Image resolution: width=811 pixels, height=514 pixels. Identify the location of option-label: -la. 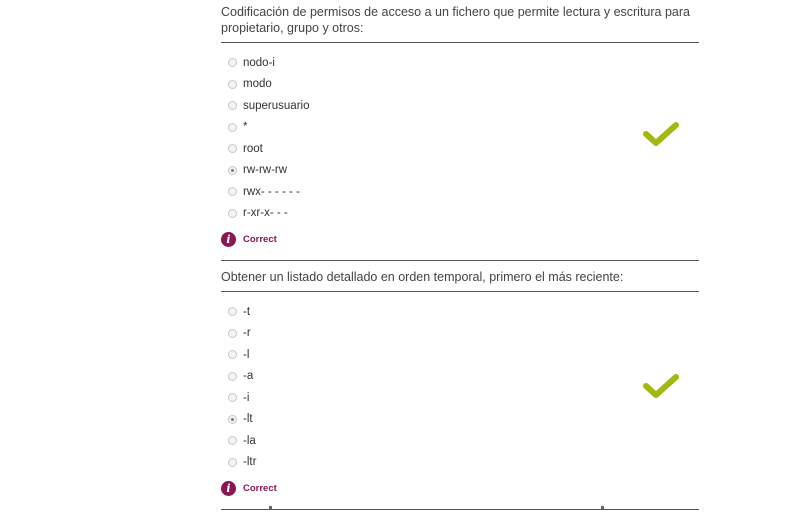
(249, 440).